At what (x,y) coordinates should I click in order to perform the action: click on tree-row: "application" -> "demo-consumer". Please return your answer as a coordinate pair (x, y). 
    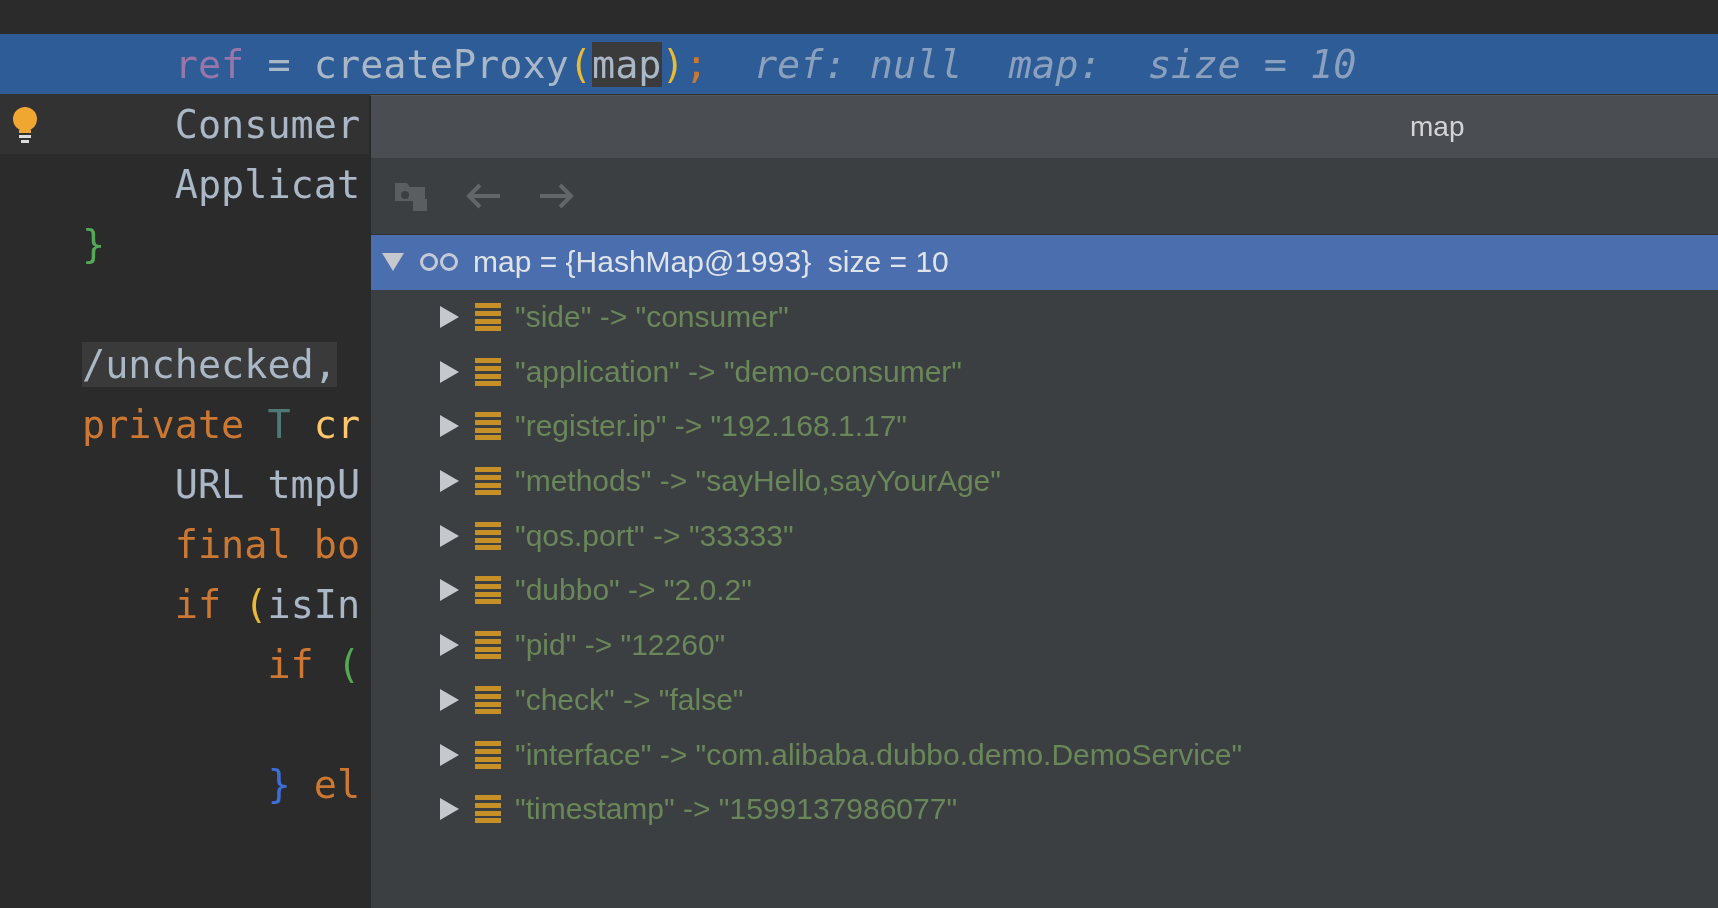
    Looking at the image, I should click on (1044, 372).